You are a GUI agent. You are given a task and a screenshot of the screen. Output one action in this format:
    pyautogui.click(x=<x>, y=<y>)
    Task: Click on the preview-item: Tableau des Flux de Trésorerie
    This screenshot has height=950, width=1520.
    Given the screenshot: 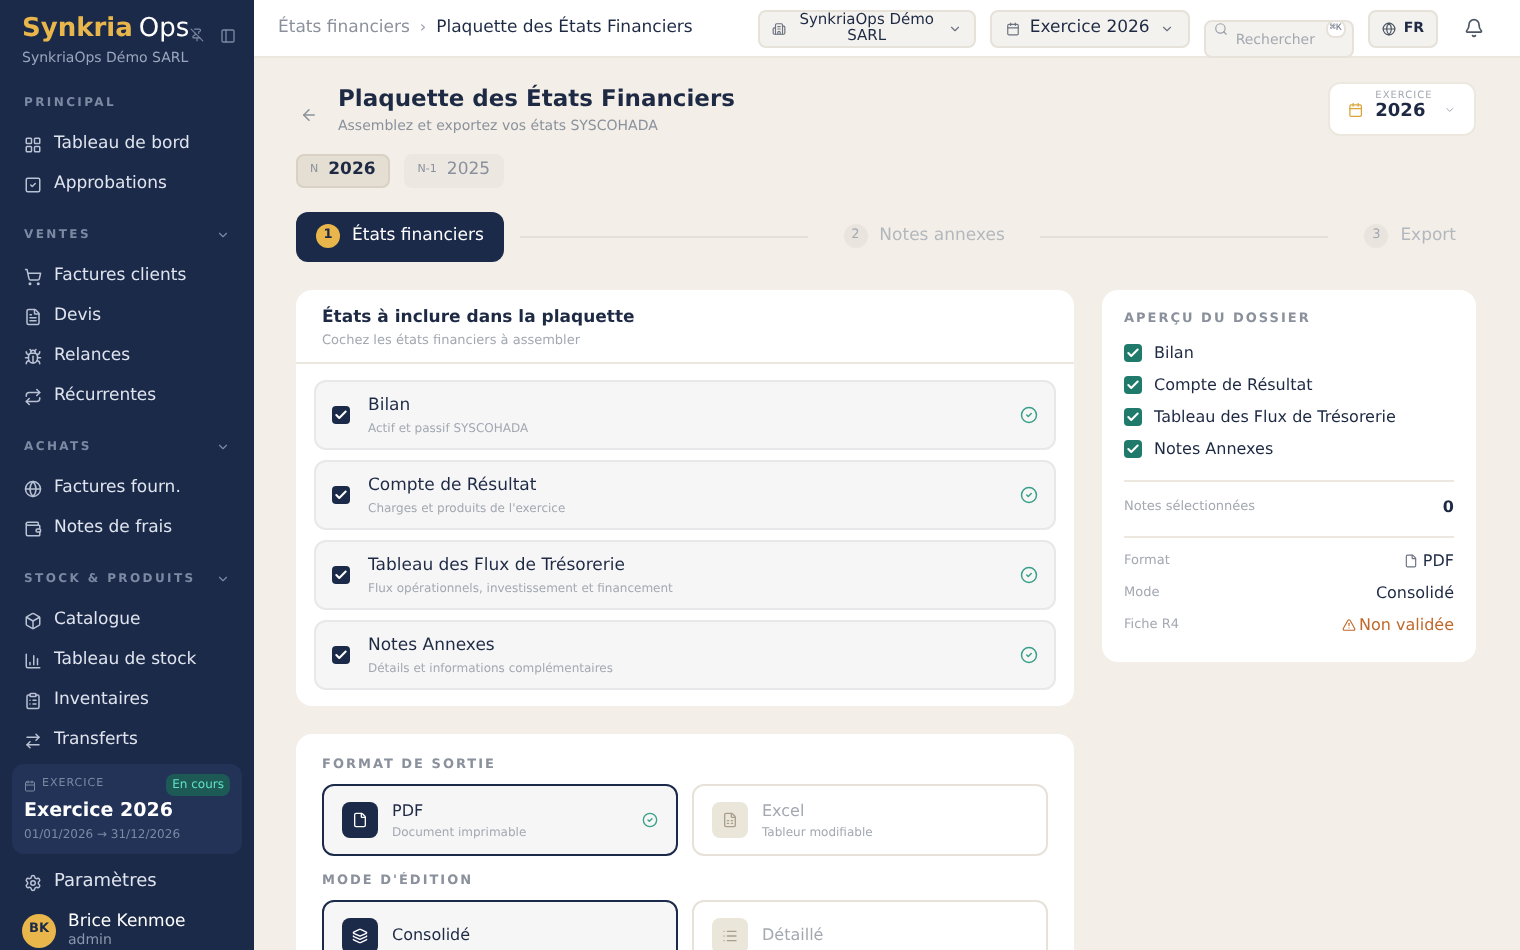 What is the action you would take?
    pyautogui.click(x=1275, y=417)
    